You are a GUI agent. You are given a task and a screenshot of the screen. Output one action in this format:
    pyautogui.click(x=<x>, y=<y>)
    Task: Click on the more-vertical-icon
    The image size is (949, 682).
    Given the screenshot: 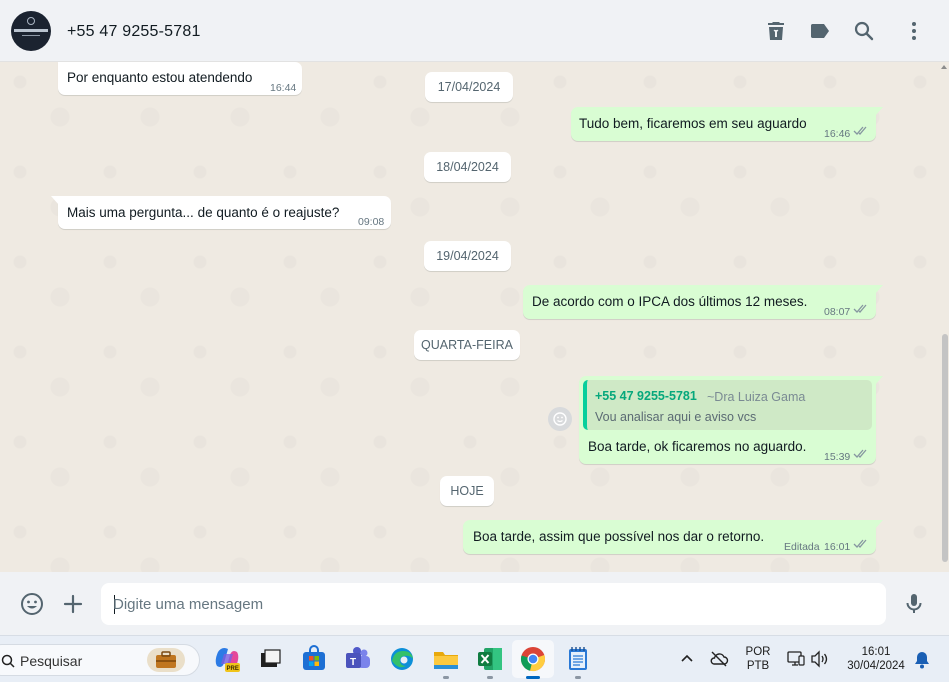 What is the action you would take?
    pyautogui.click(x=914, y=31)
    